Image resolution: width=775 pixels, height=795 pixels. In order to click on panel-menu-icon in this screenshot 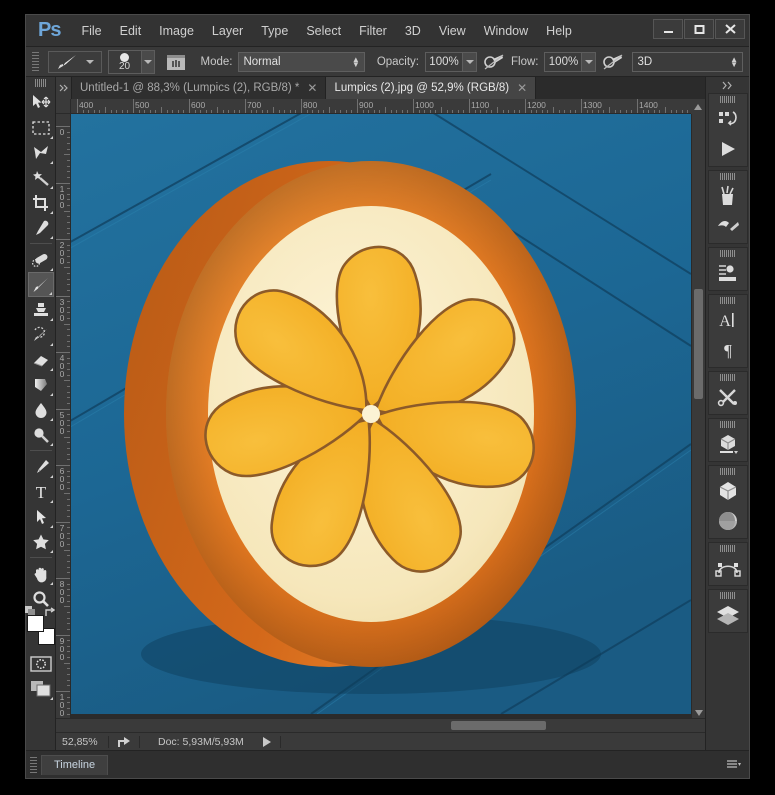, I will do `click(734, 764)`.